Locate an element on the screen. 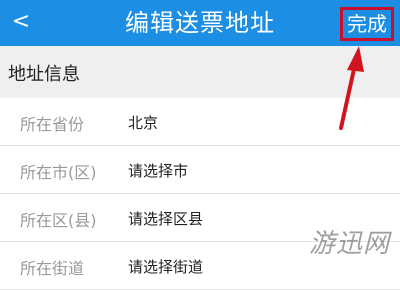 Image resolution: width=400 pixels, height=290 pixels. field-value: 请选择市 is located at coordinates (158, 170).